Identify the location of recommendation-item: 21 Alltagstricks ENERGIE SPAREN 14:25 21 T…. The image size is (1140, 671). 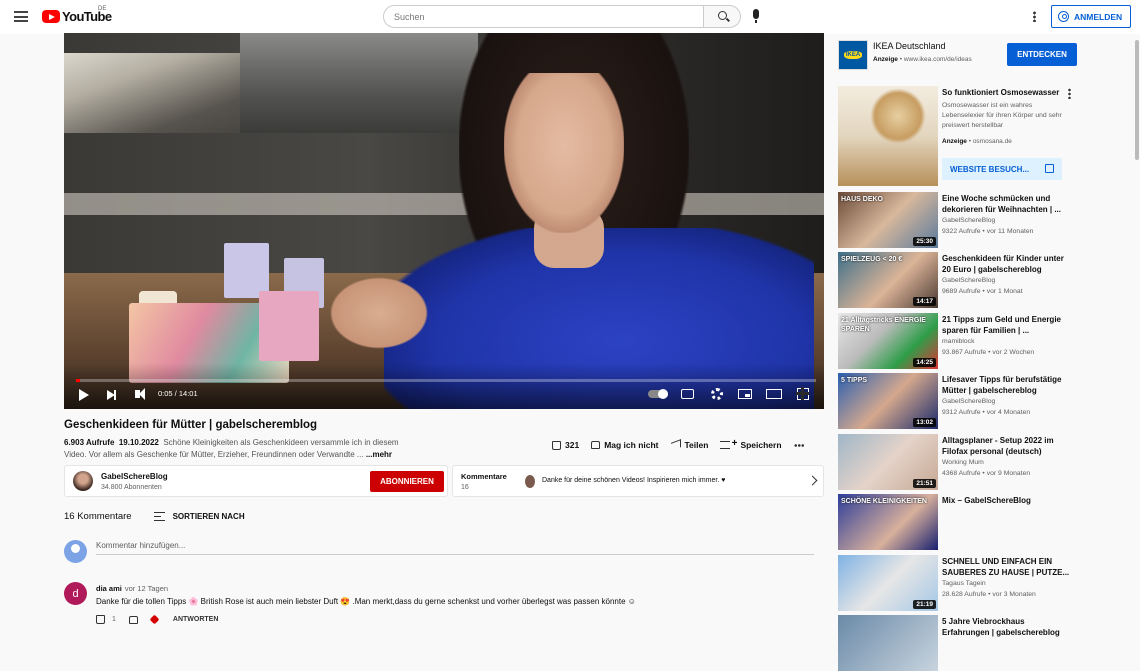
(958, 341).